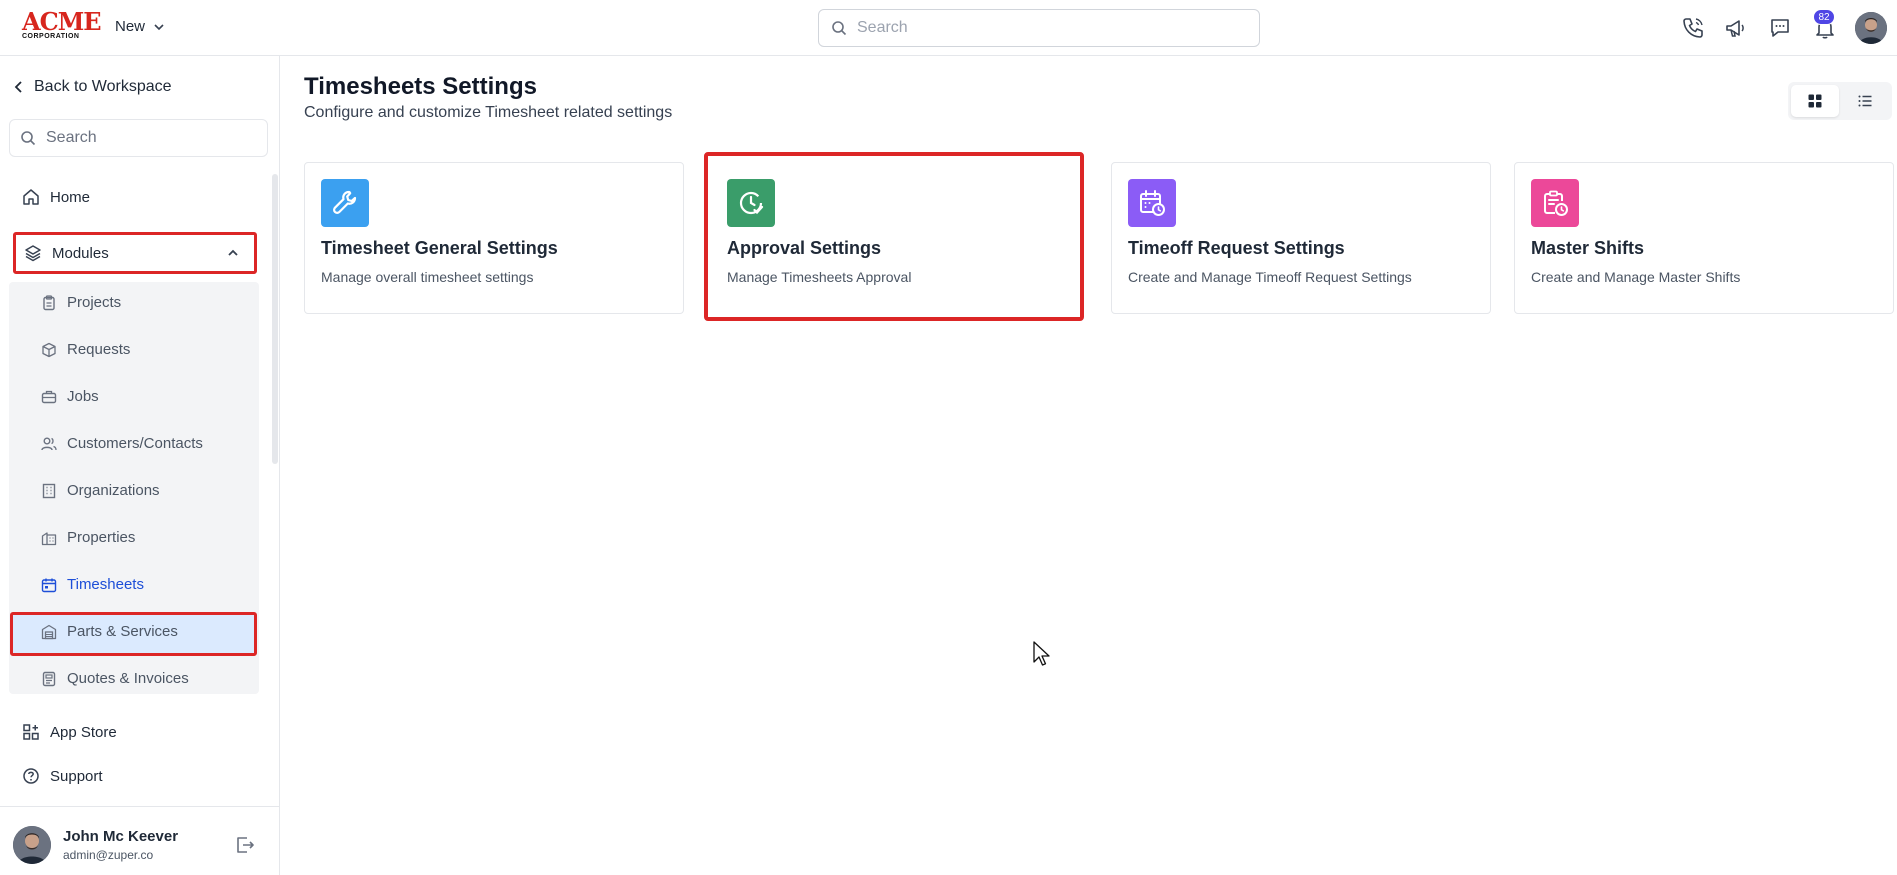  What do you see at coordinates (420, 86) in the screenshot?
I see `page-title: Timesheets Settings` at bounding box center [420, 86].